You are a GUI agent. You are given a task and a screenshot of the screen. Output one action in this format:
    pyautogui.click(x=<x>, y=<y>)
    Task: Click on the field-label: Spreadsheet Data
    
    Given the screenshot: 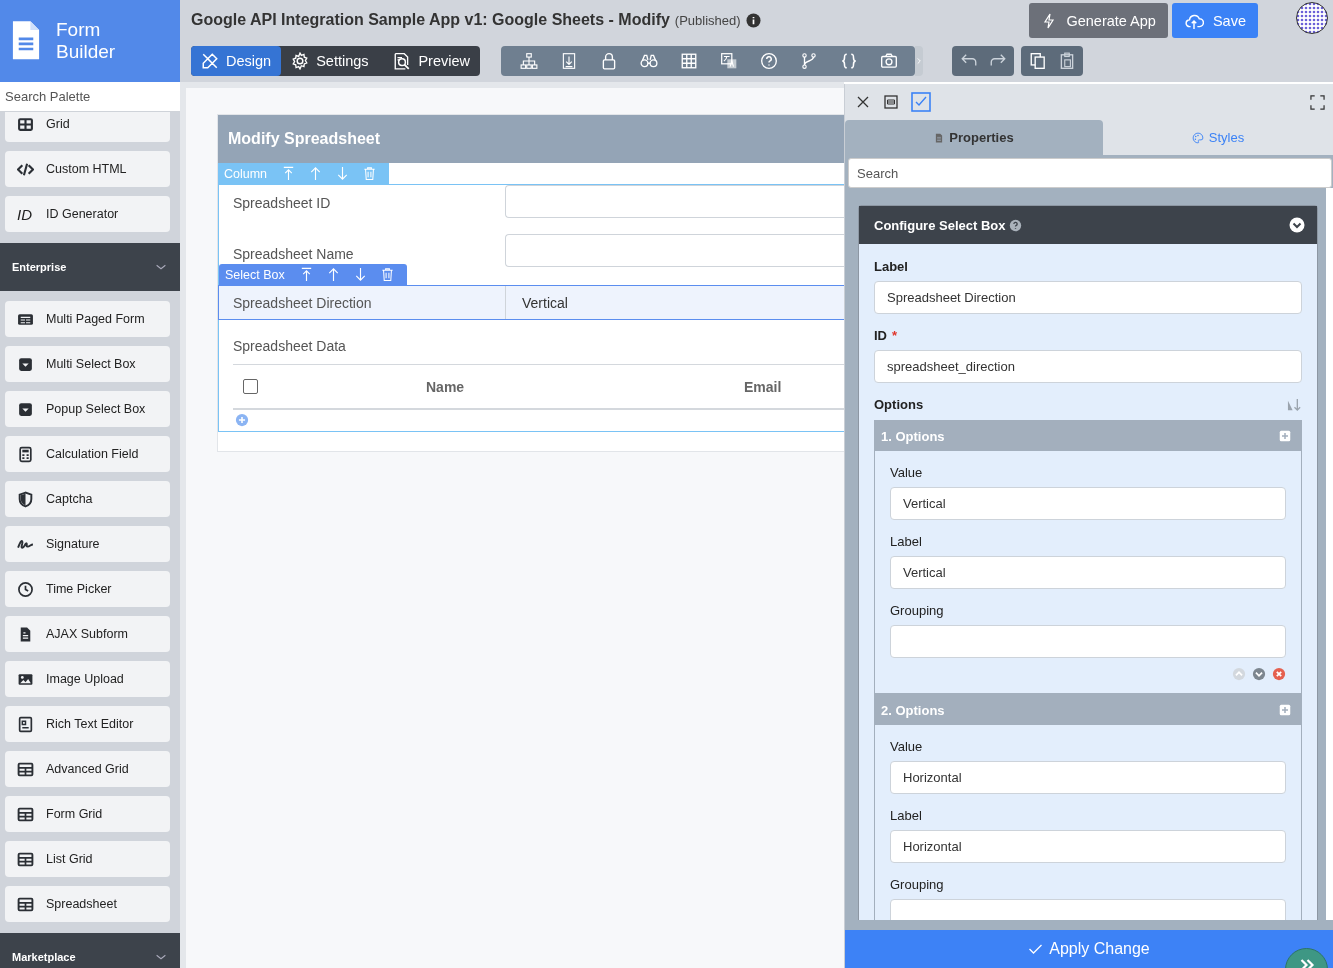 What is the action you would take?
    pyautogui.click(x=290, y=346)
    